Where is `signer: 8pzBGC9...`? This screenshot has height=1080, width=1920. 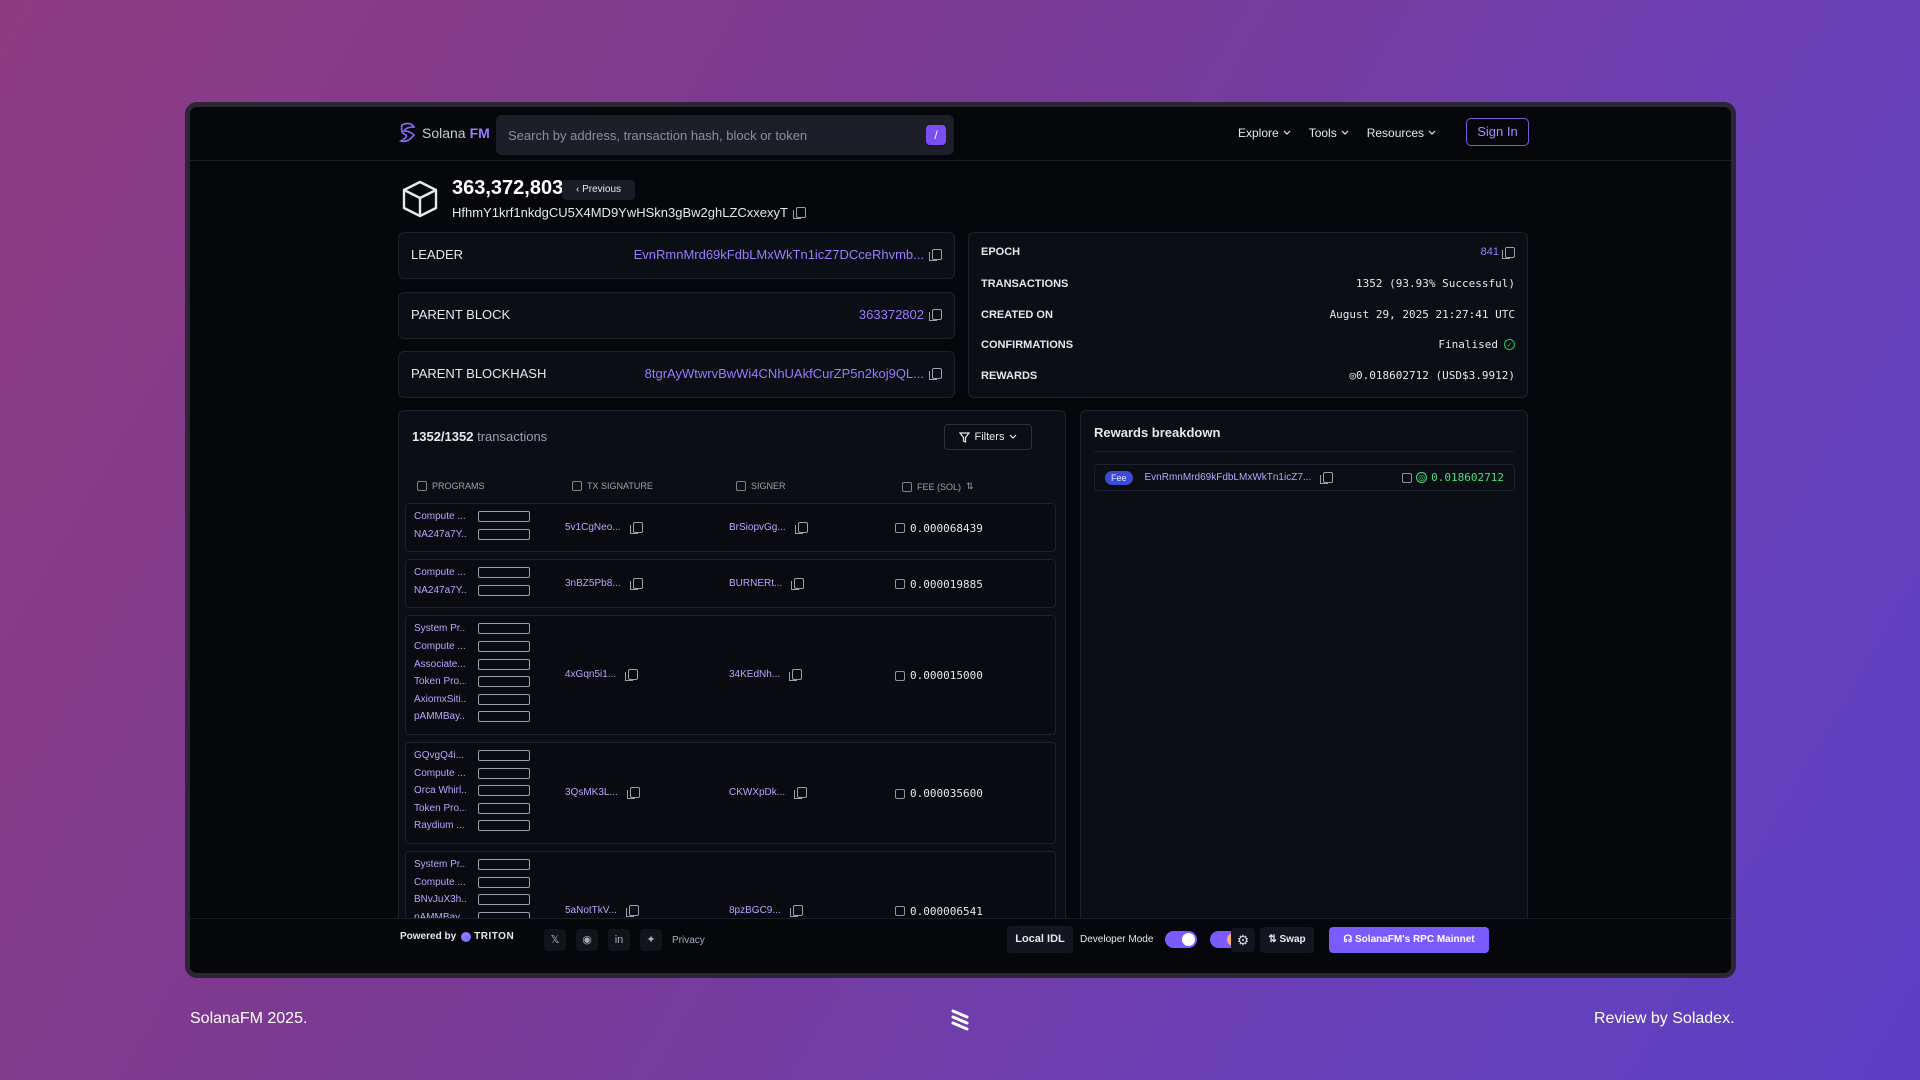 signer: 8pzBGC9... is located at coordinates (766, 910).